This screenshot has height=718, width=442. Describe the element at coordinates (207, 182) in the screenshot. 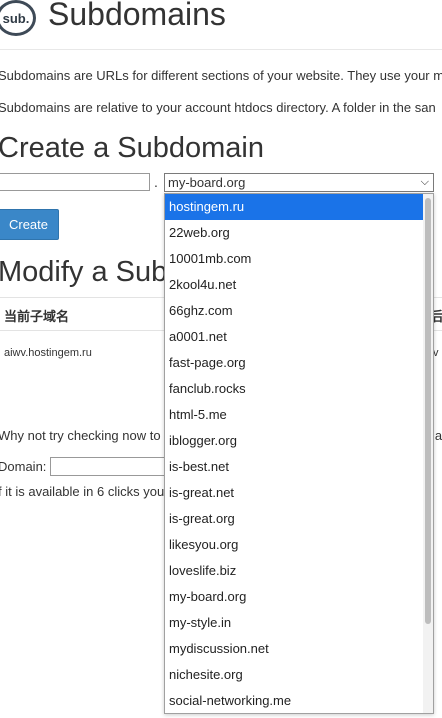

I see `selected-domain: my-board.org` at that location.